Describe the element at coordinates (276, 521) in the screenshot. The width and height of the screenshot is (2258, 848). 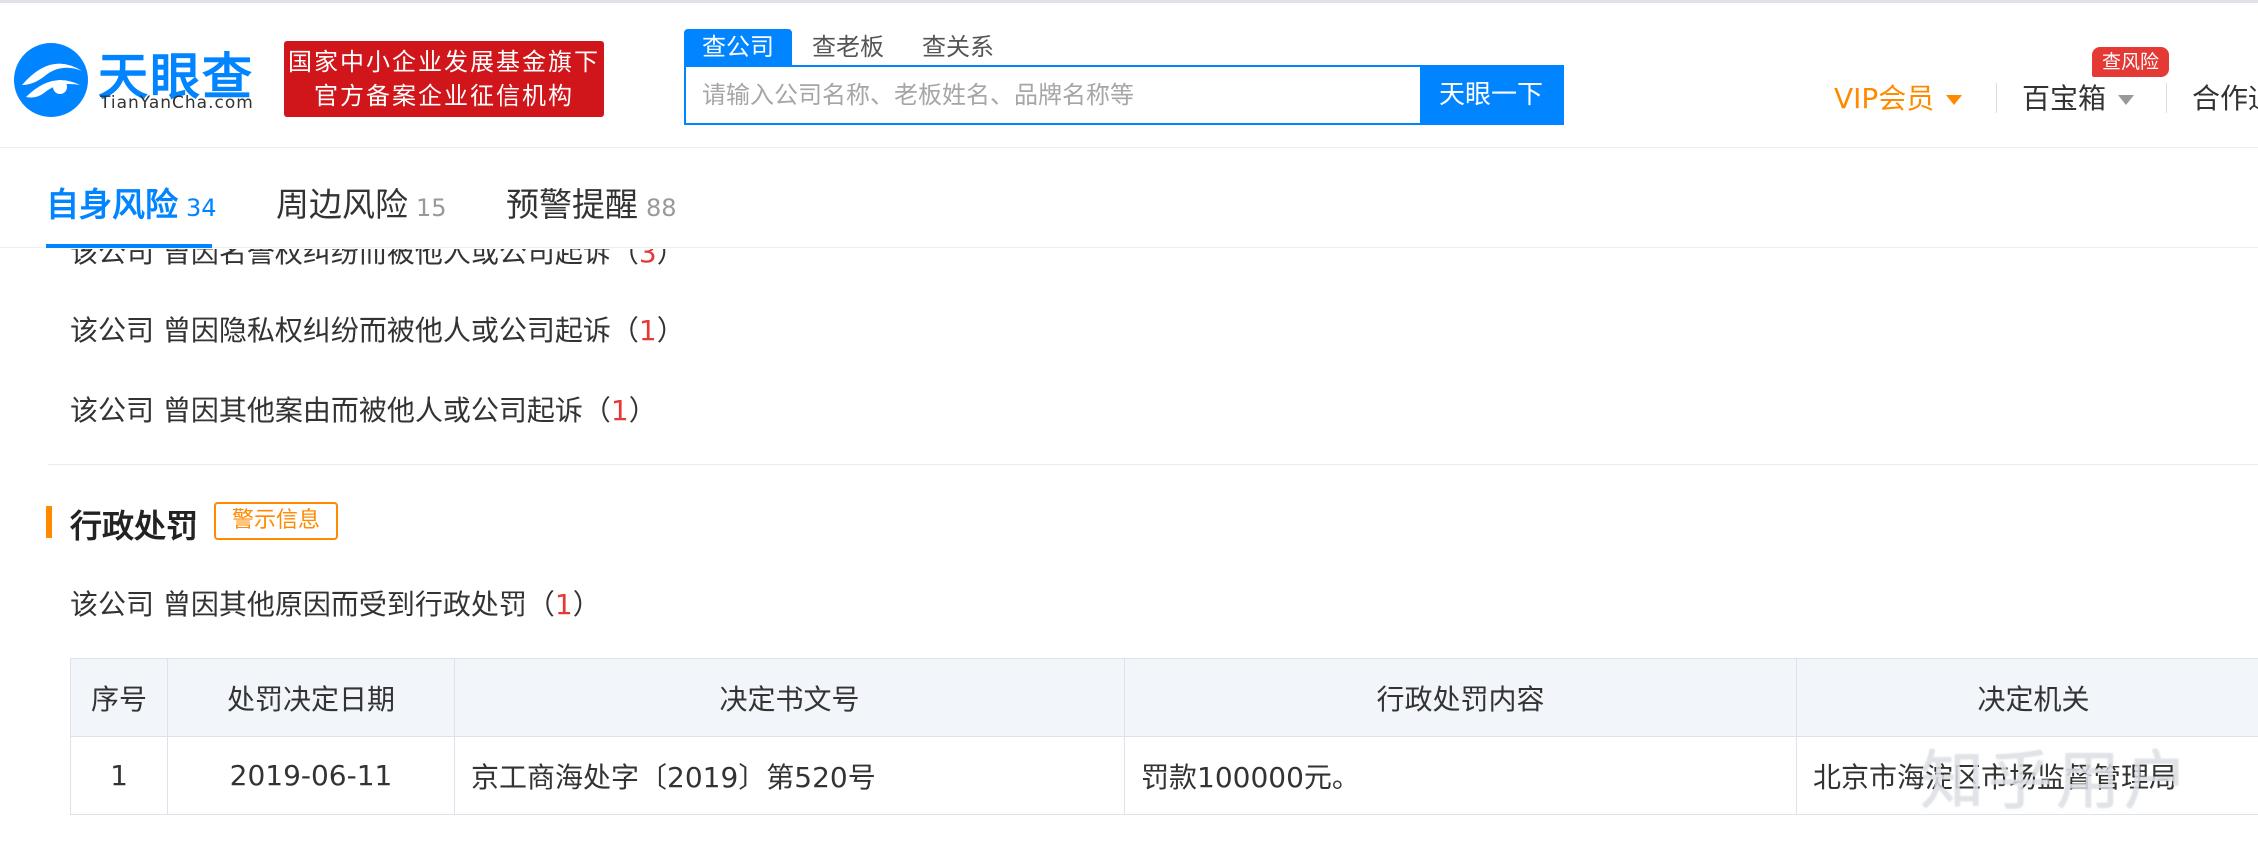
I see `warning-info-tag: 警示信息` at that location.